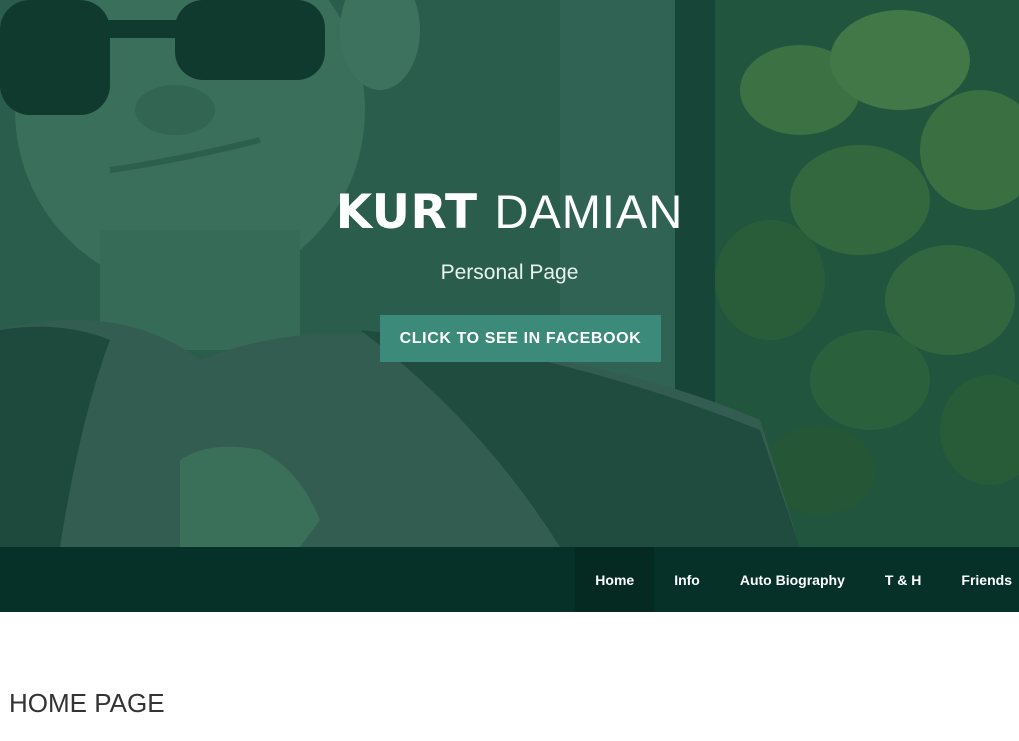 This screenshot has width=1019, height=741. I want to click on facebook-link-button: CLICK TO SEE IN FACEBOOK, so click(520, 338).